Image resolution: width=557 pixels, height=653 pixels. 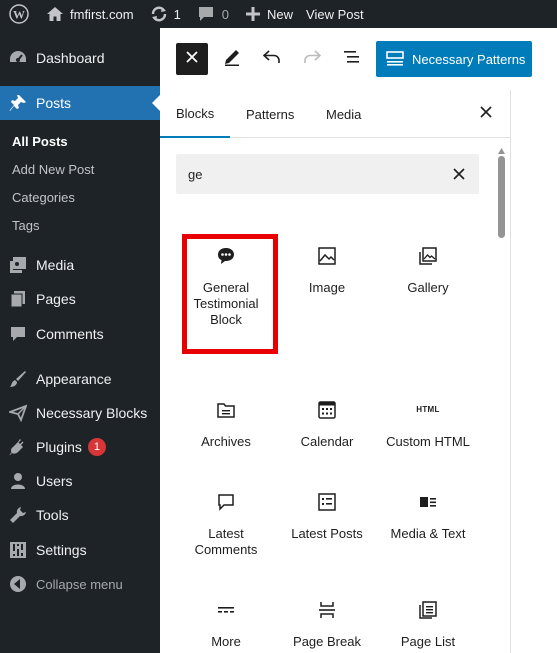 I want to click on sidebar-item-pages: Pages, so click(x=80, y=299).